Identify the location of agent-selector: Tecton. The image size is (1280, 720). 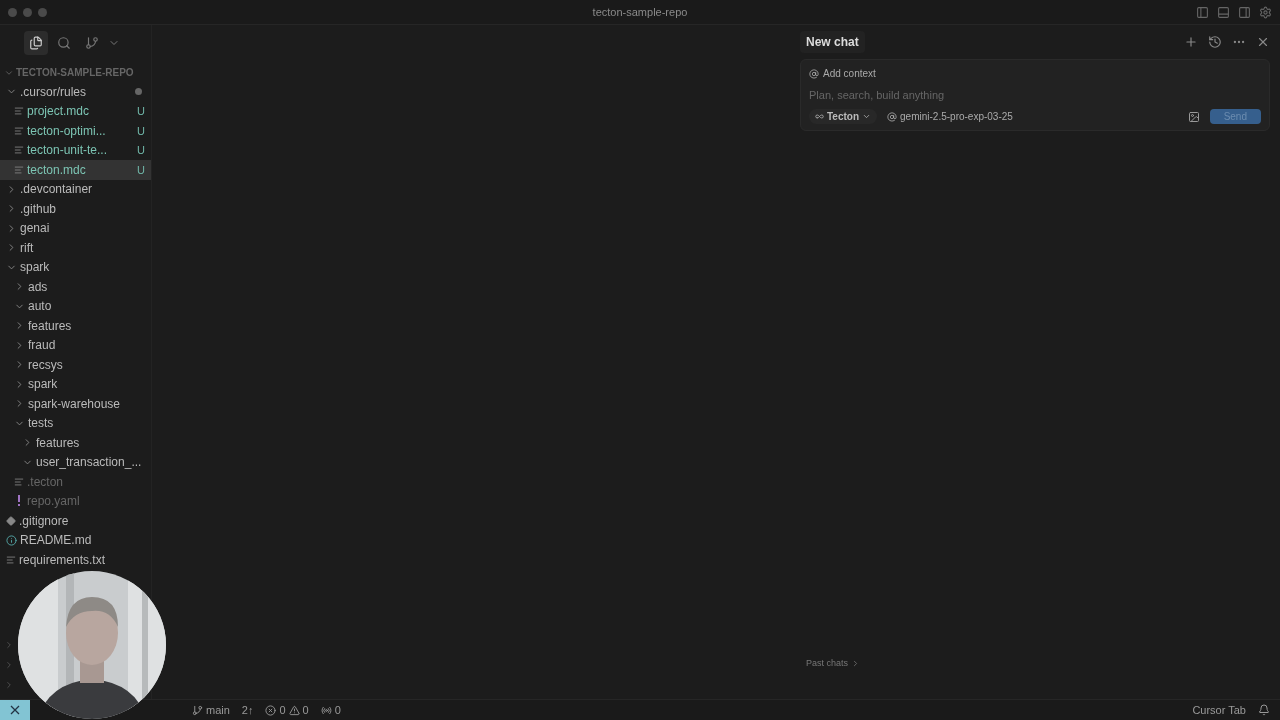
(843, 116).